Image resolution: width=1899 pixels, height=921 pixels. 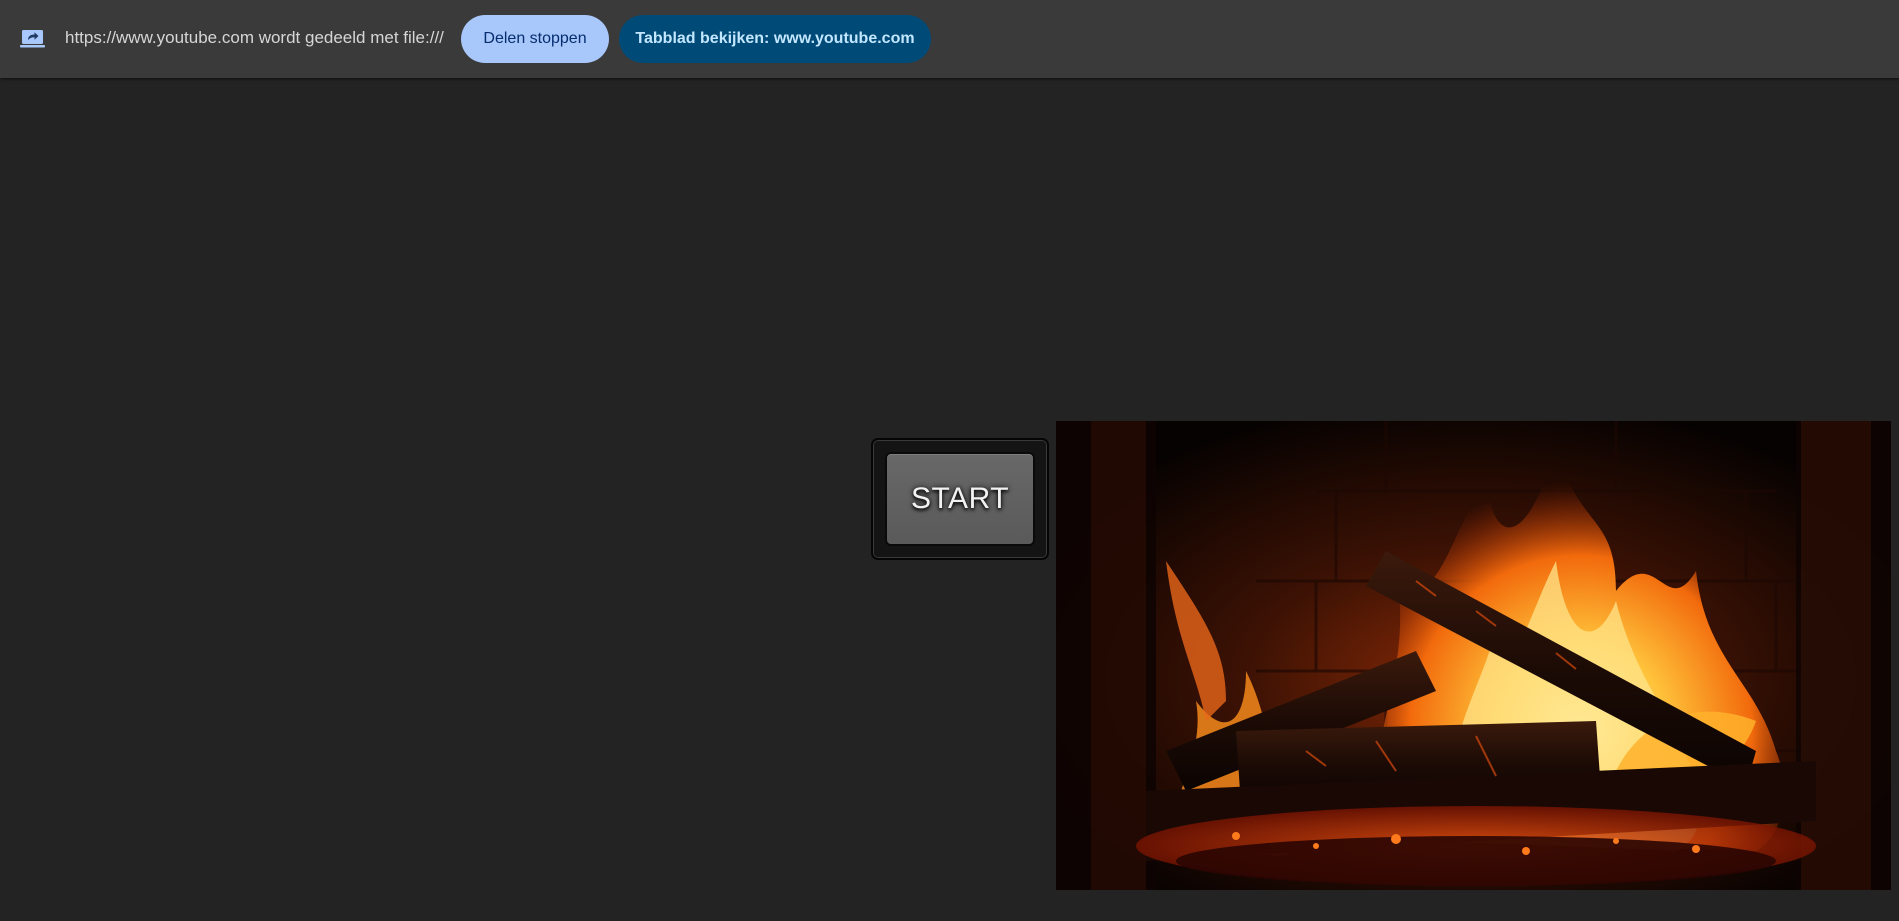 I want to click on view-tab-button: Tabblad bekijken: www.youtube.com, so click(x=775, y=39).